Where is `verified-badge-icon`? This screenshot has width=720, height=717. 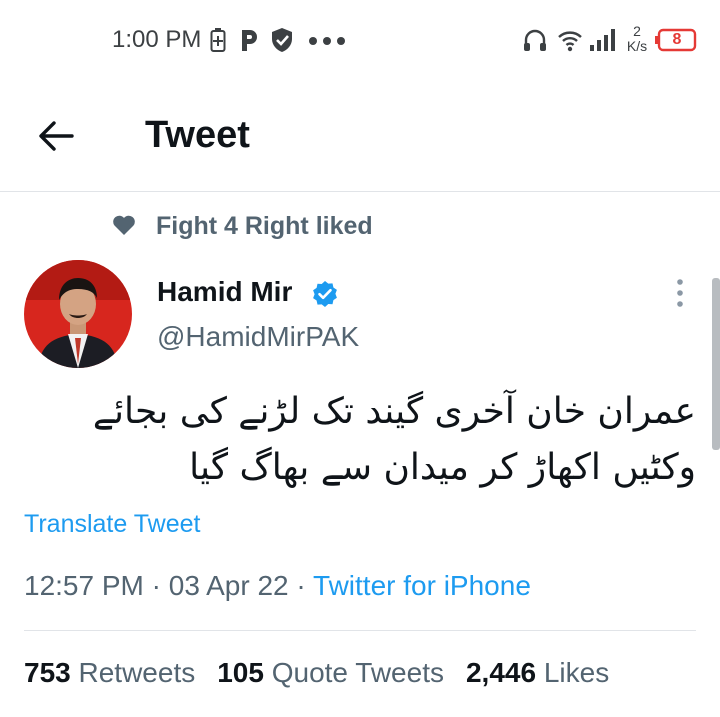 verified-badge-icon is located at coordinates (325, 296).